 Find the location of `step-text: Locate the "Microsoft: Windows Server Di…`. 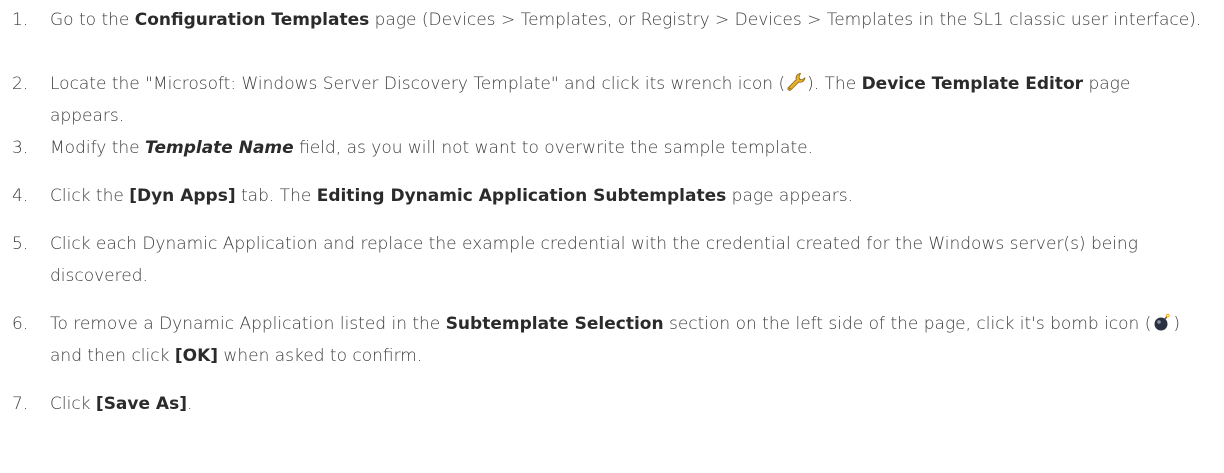

step-text: Locate the "Microsoft: Windows Server Di… is located at coordinates (629, 100).